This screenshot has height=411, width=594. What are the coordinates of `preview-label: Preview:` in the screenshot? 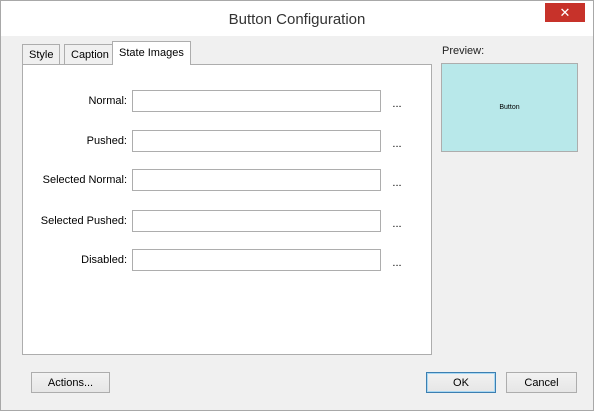 It's located at (463, 51).